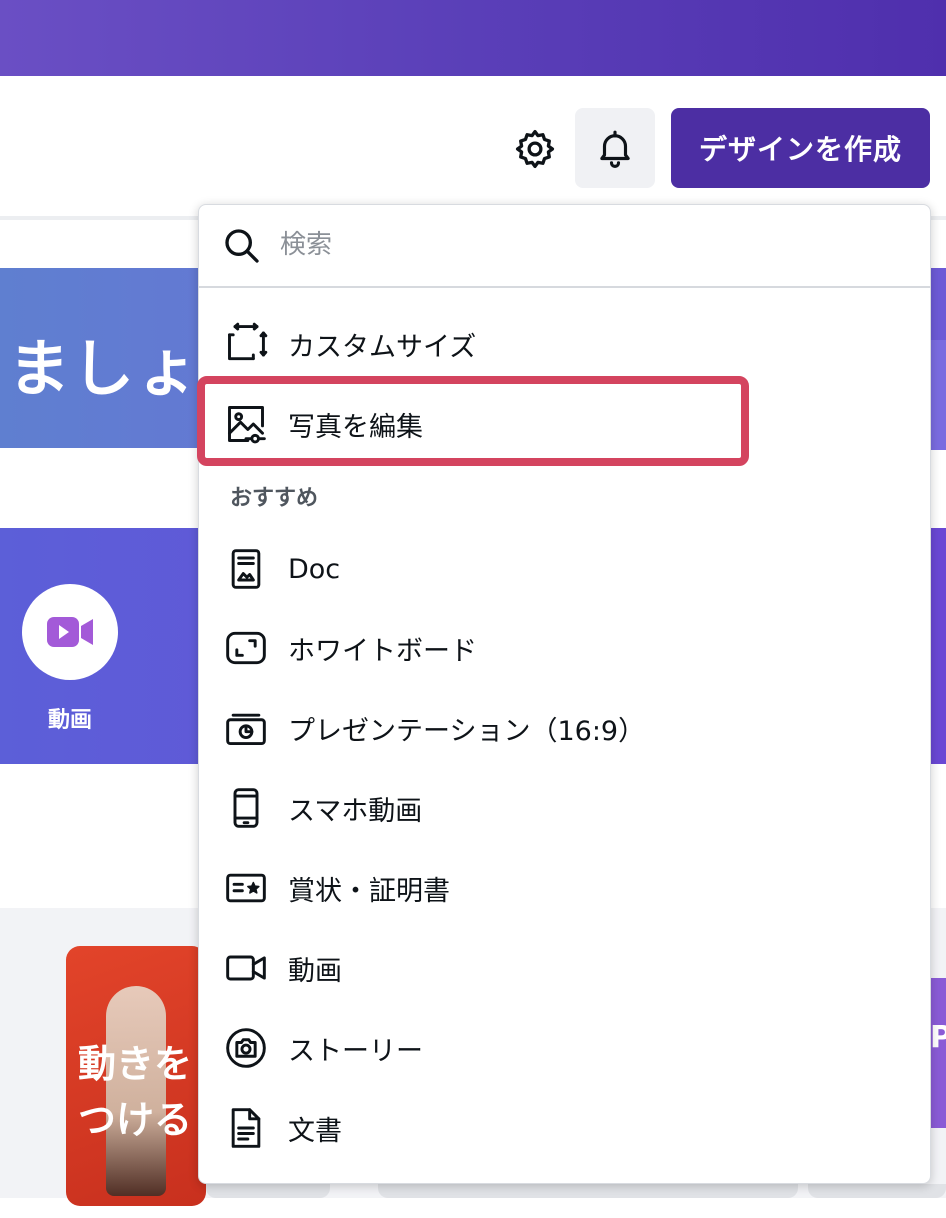 The image size is (946, 1218). Describe the element at coordinates (562, 1048) in the screenshot. I see `menu-item-story: ストーリー` at that location.